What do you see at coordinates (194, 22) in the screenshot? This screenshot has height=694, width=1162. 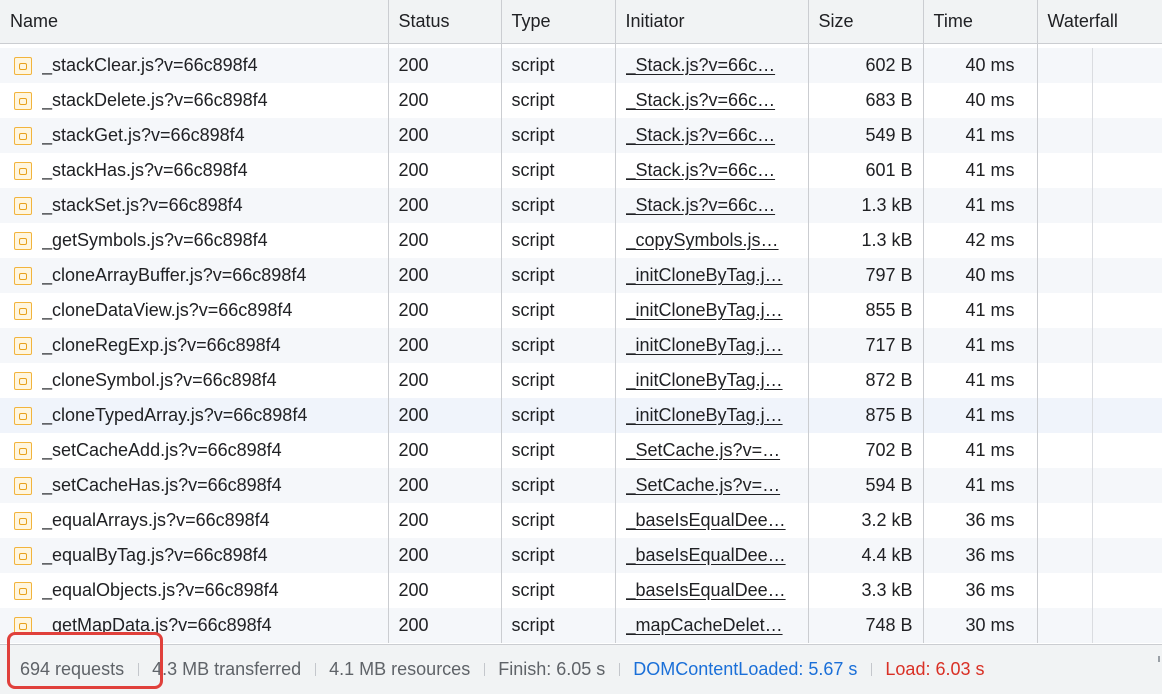 I see `column-header-name: Name` at bounding box center [194, 22].